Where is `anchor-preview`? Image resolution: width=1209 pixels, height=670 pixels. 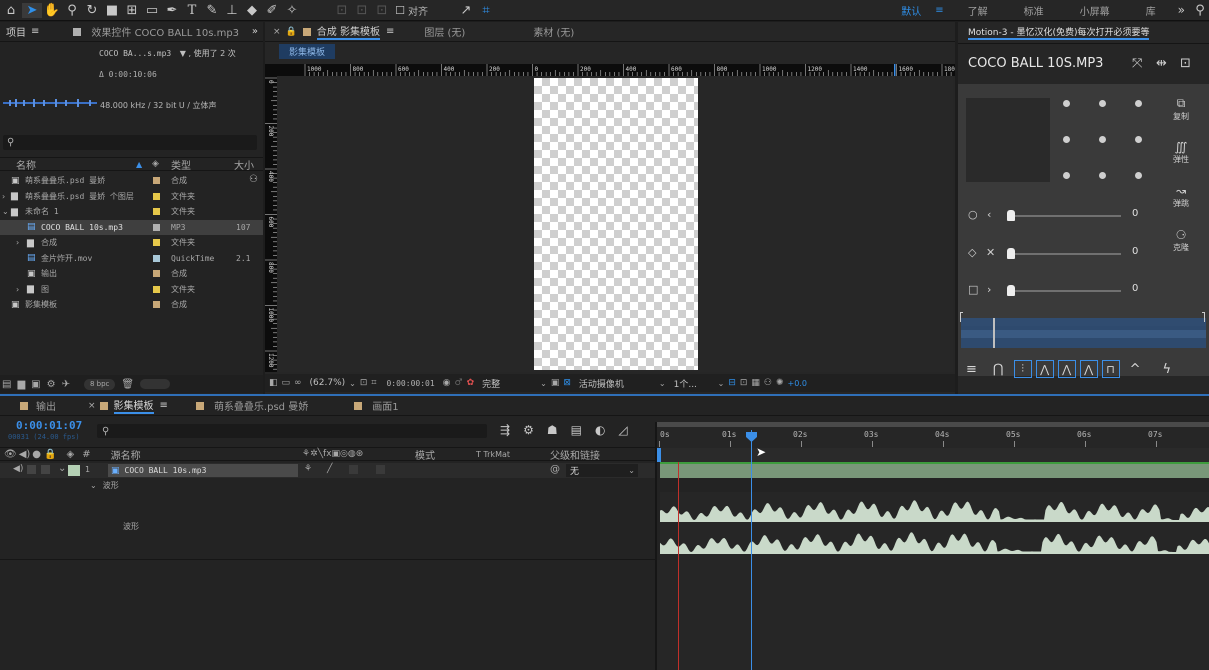
anchor-preview is located at coordinates (1008, 140).